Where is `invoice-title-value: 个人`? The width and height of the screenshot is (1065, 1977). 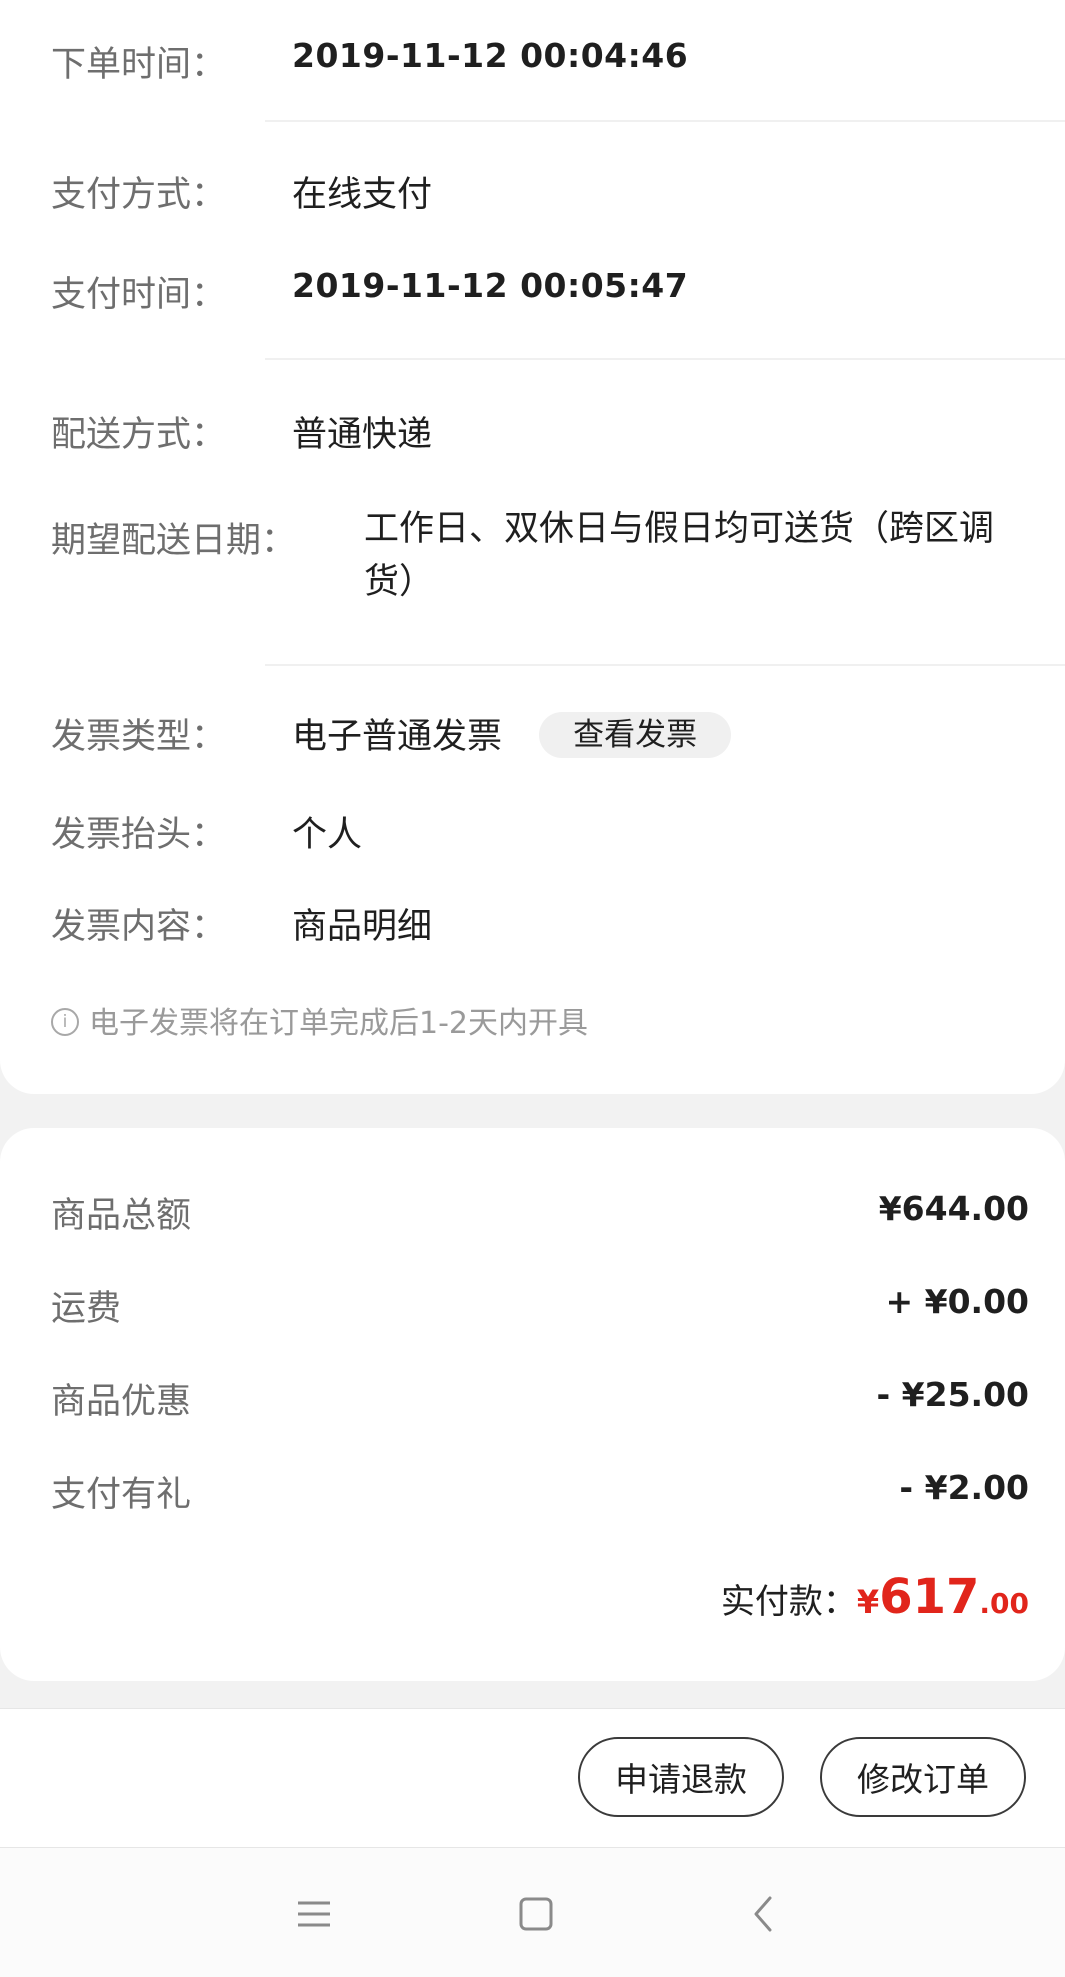
invoice-title-value: 个人 is located at coordinates (327, 835).